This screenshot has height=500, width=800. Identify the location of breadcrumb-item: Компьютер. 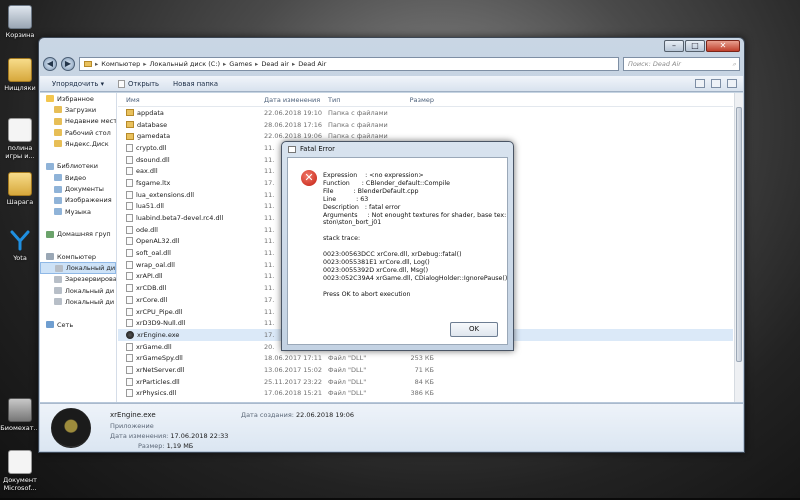
(120, 64).